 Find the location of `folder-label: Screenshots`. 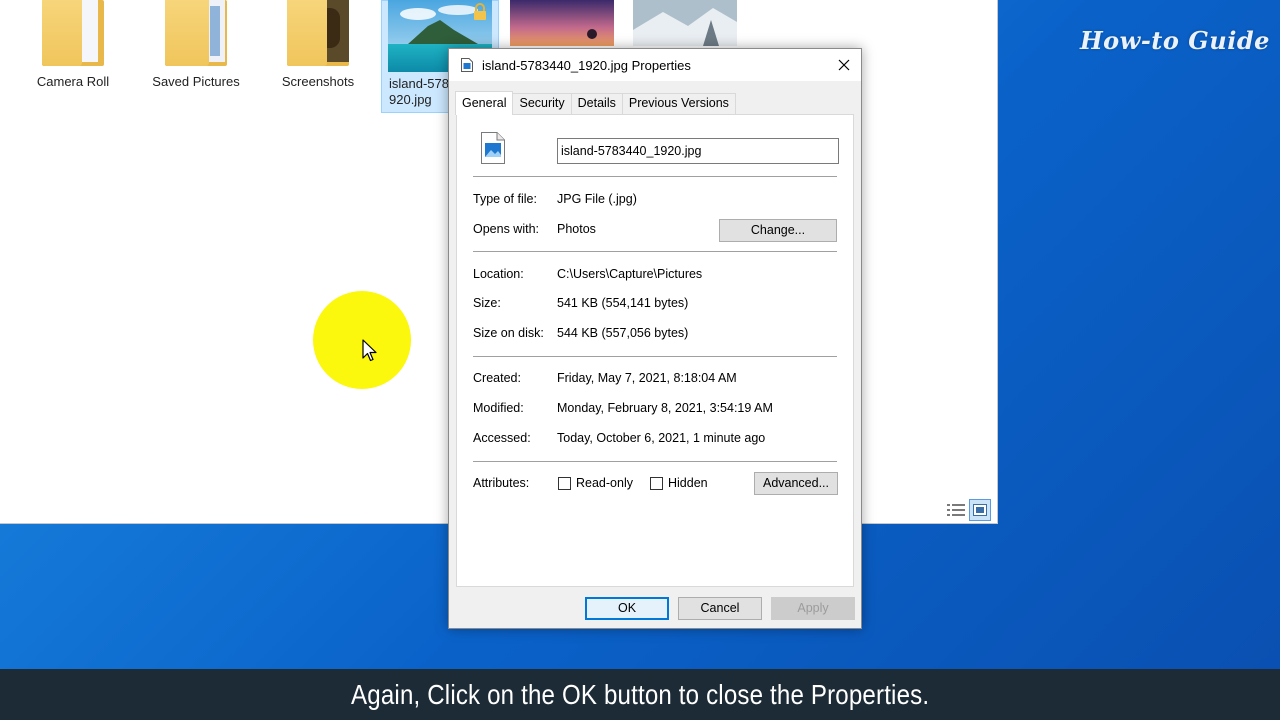

folder-label: Screenshots is located at coordinates (318, 81).